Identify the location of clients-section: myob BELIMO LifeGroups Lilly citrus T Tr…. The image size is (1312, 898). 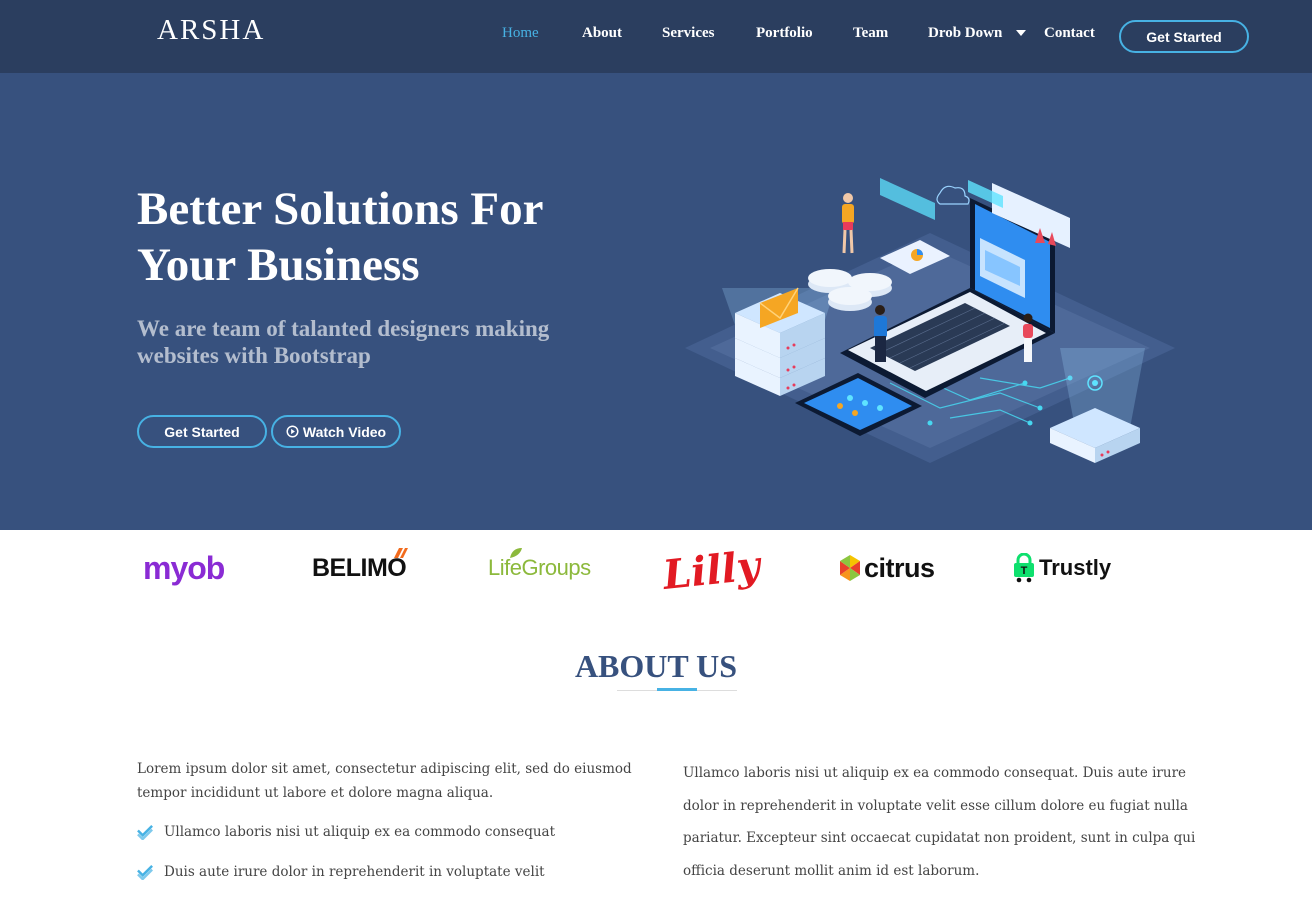
(656, 565).